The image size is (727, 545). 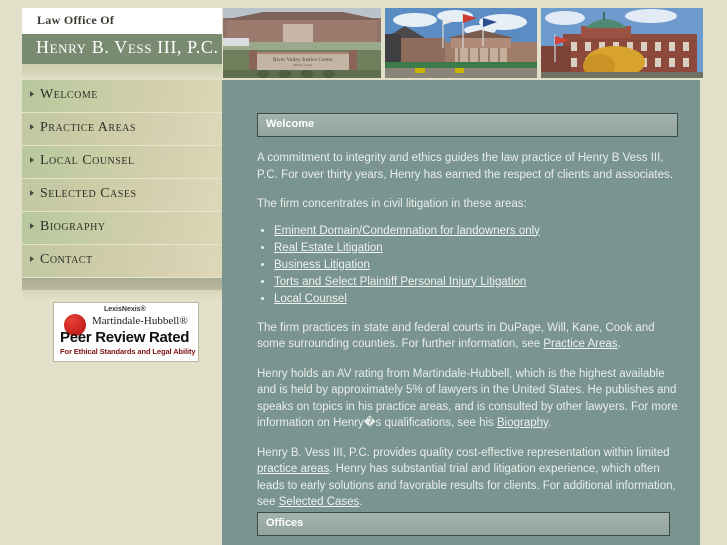 I want to click on firm-name: Henry B. Vess III, P.C., so click(x=127, y=47).